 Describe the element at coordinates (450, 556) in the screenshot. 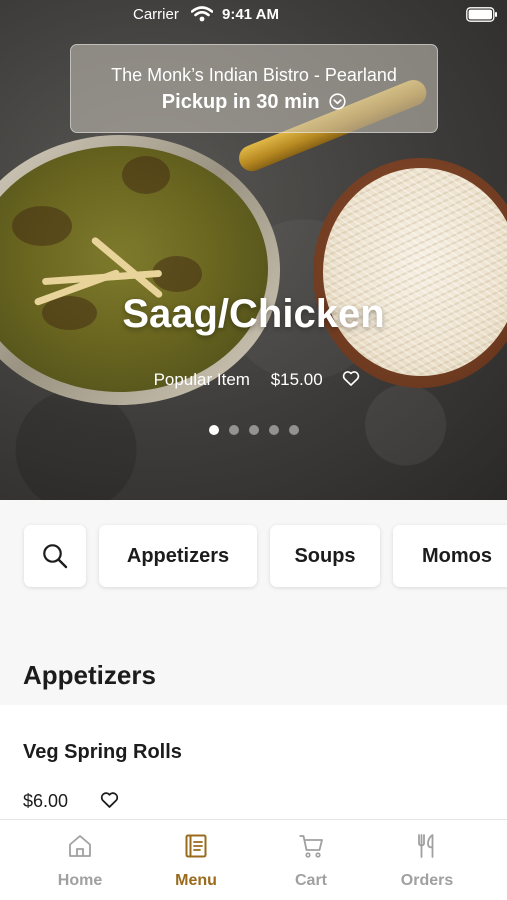

I see `category-chip-momos: Momos` at that location.